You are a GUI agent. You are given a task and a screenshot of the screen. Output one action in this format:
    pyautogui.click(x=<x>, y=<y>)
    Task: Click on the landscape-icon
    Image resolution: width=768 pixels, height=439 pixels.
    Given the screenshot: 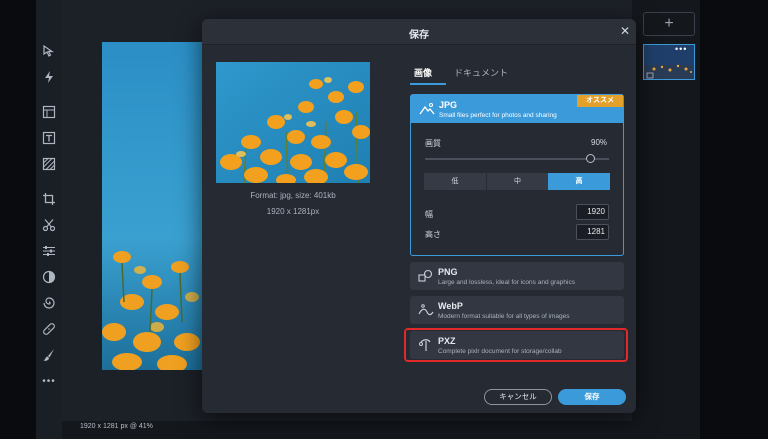 What is the action you would take?
    pyautogui.click(x=427, y=109)
    